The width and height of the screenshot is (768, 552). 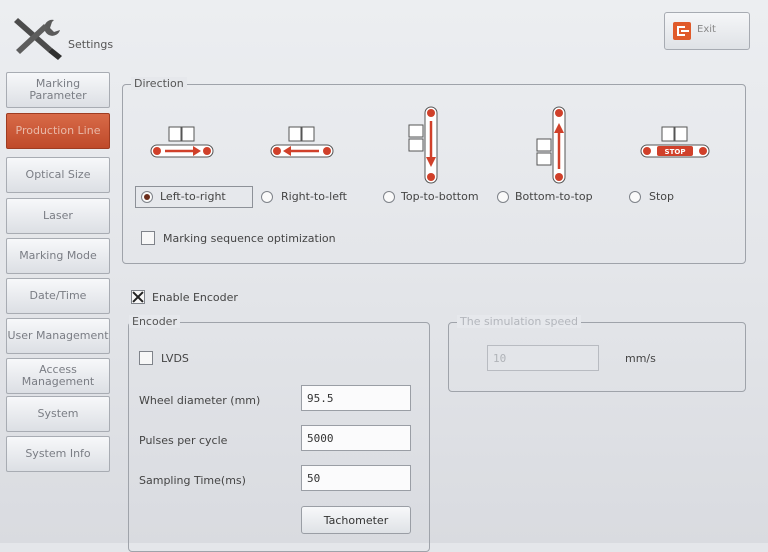 I want to click on sidebar-item-system: System, so click(x=58, y=414).